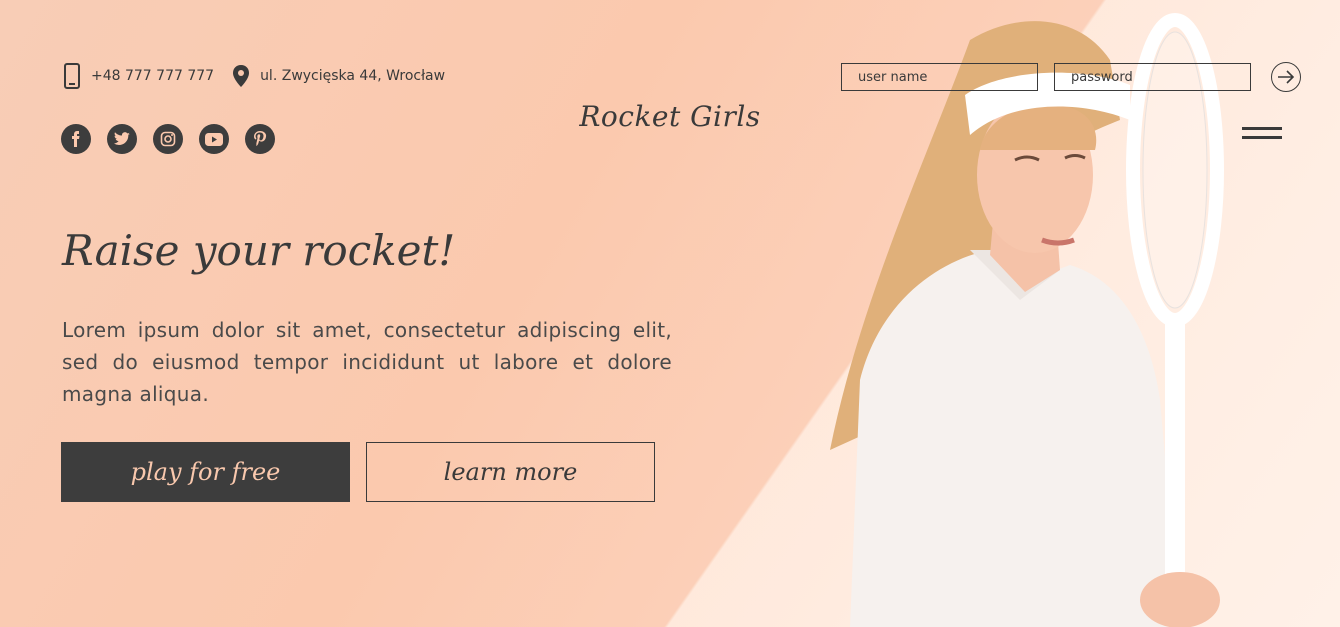  Describe the element at coordinates (72, 76) in the screenshot. I see `phone-icon` at that location.